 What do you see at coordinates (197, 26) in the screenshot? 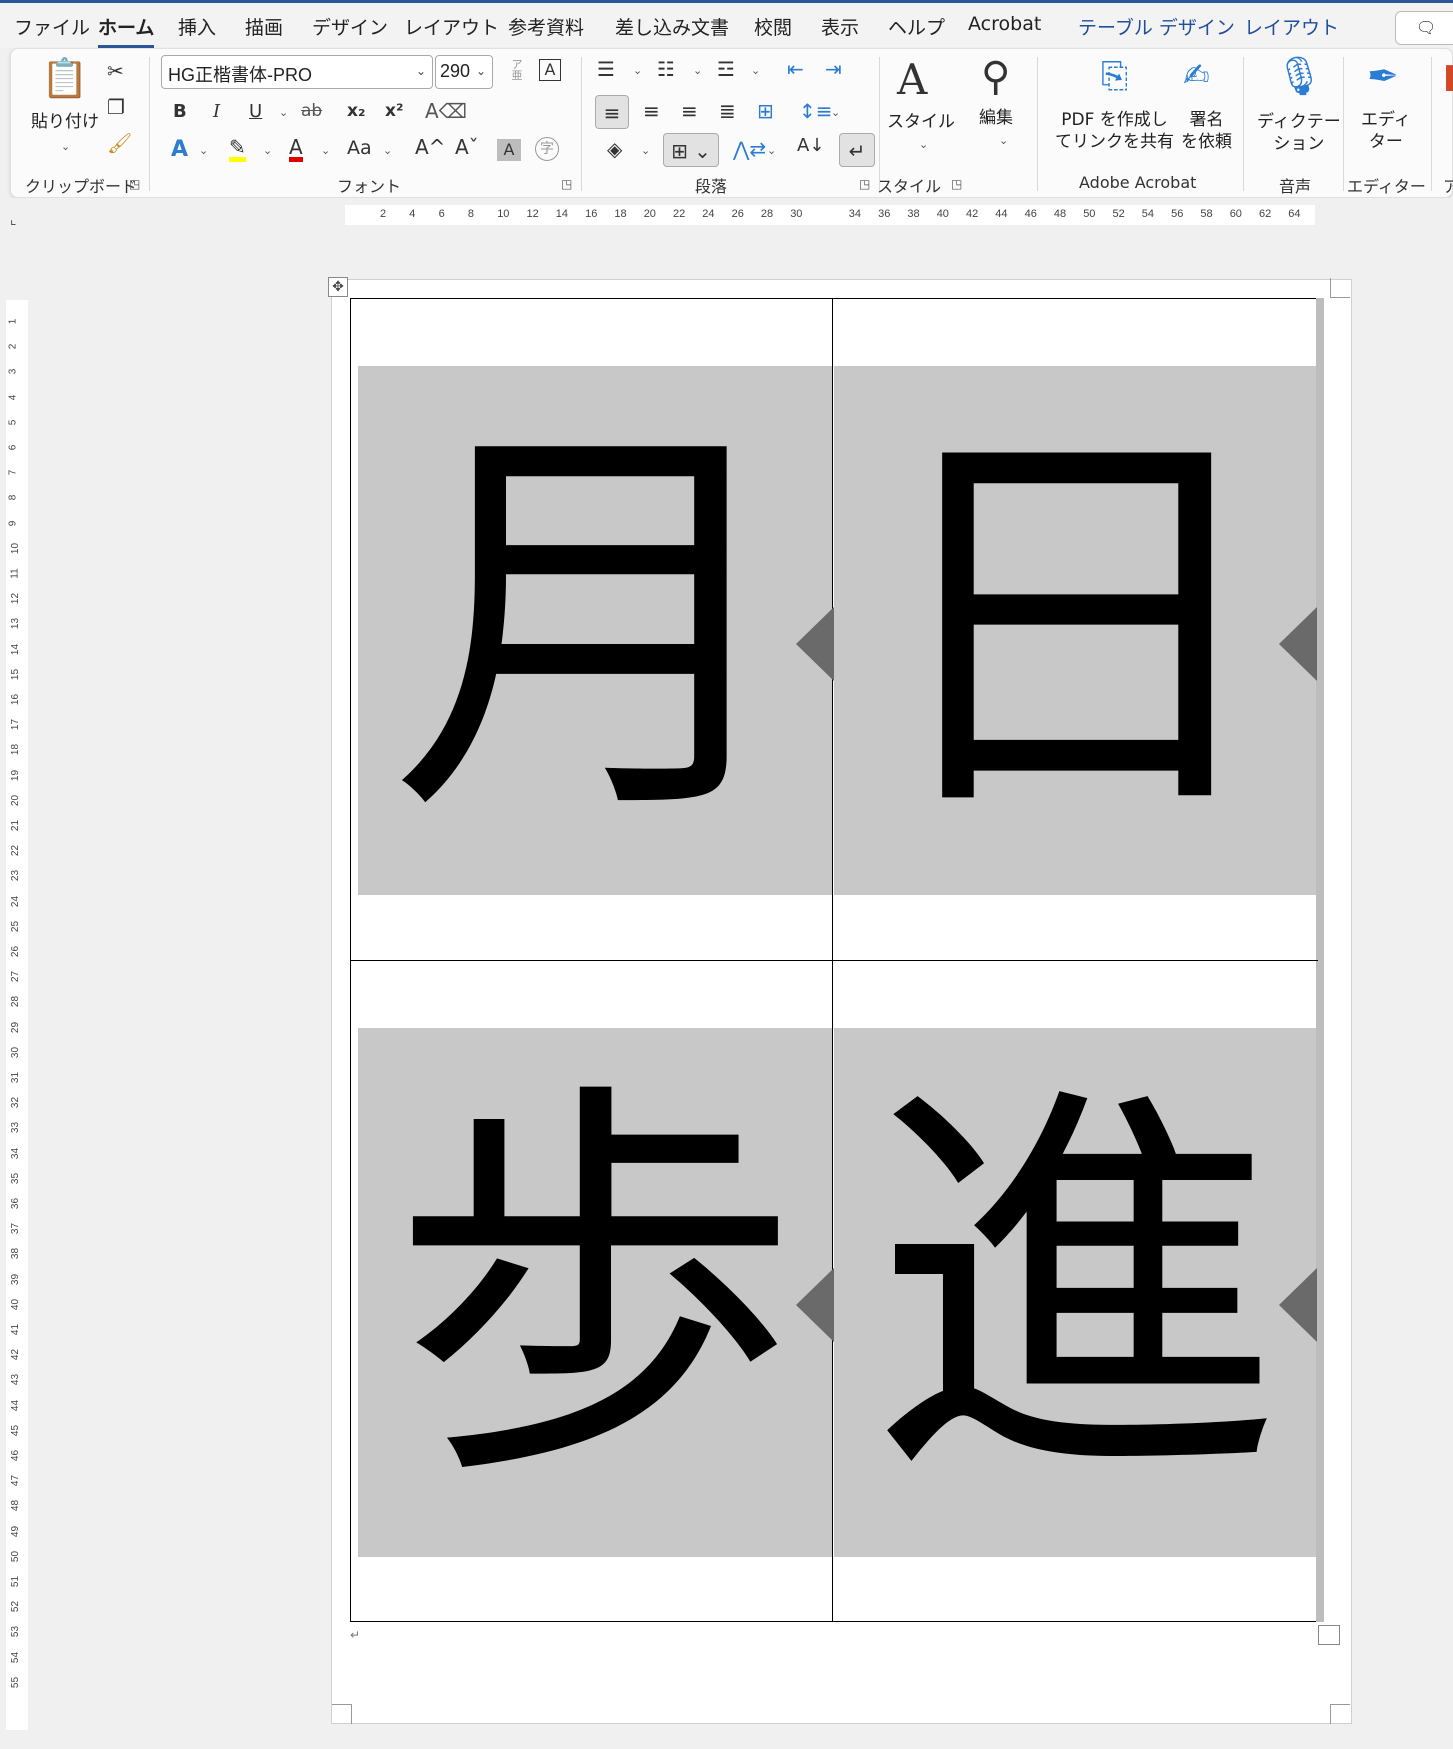
I see `tab-insert: 挿入` at bounding box center [197, 26].